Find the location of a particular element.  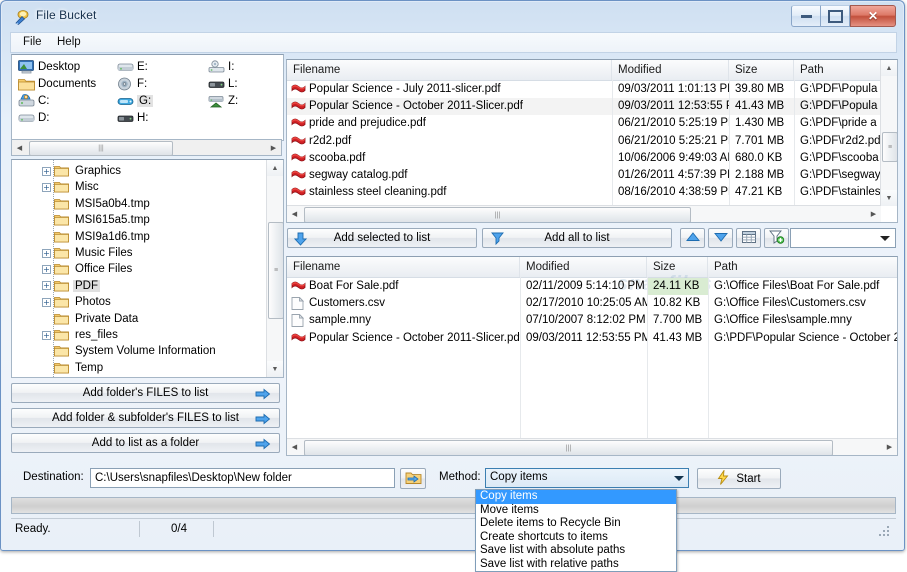

maximize-button is located at coordinates (835, 16).